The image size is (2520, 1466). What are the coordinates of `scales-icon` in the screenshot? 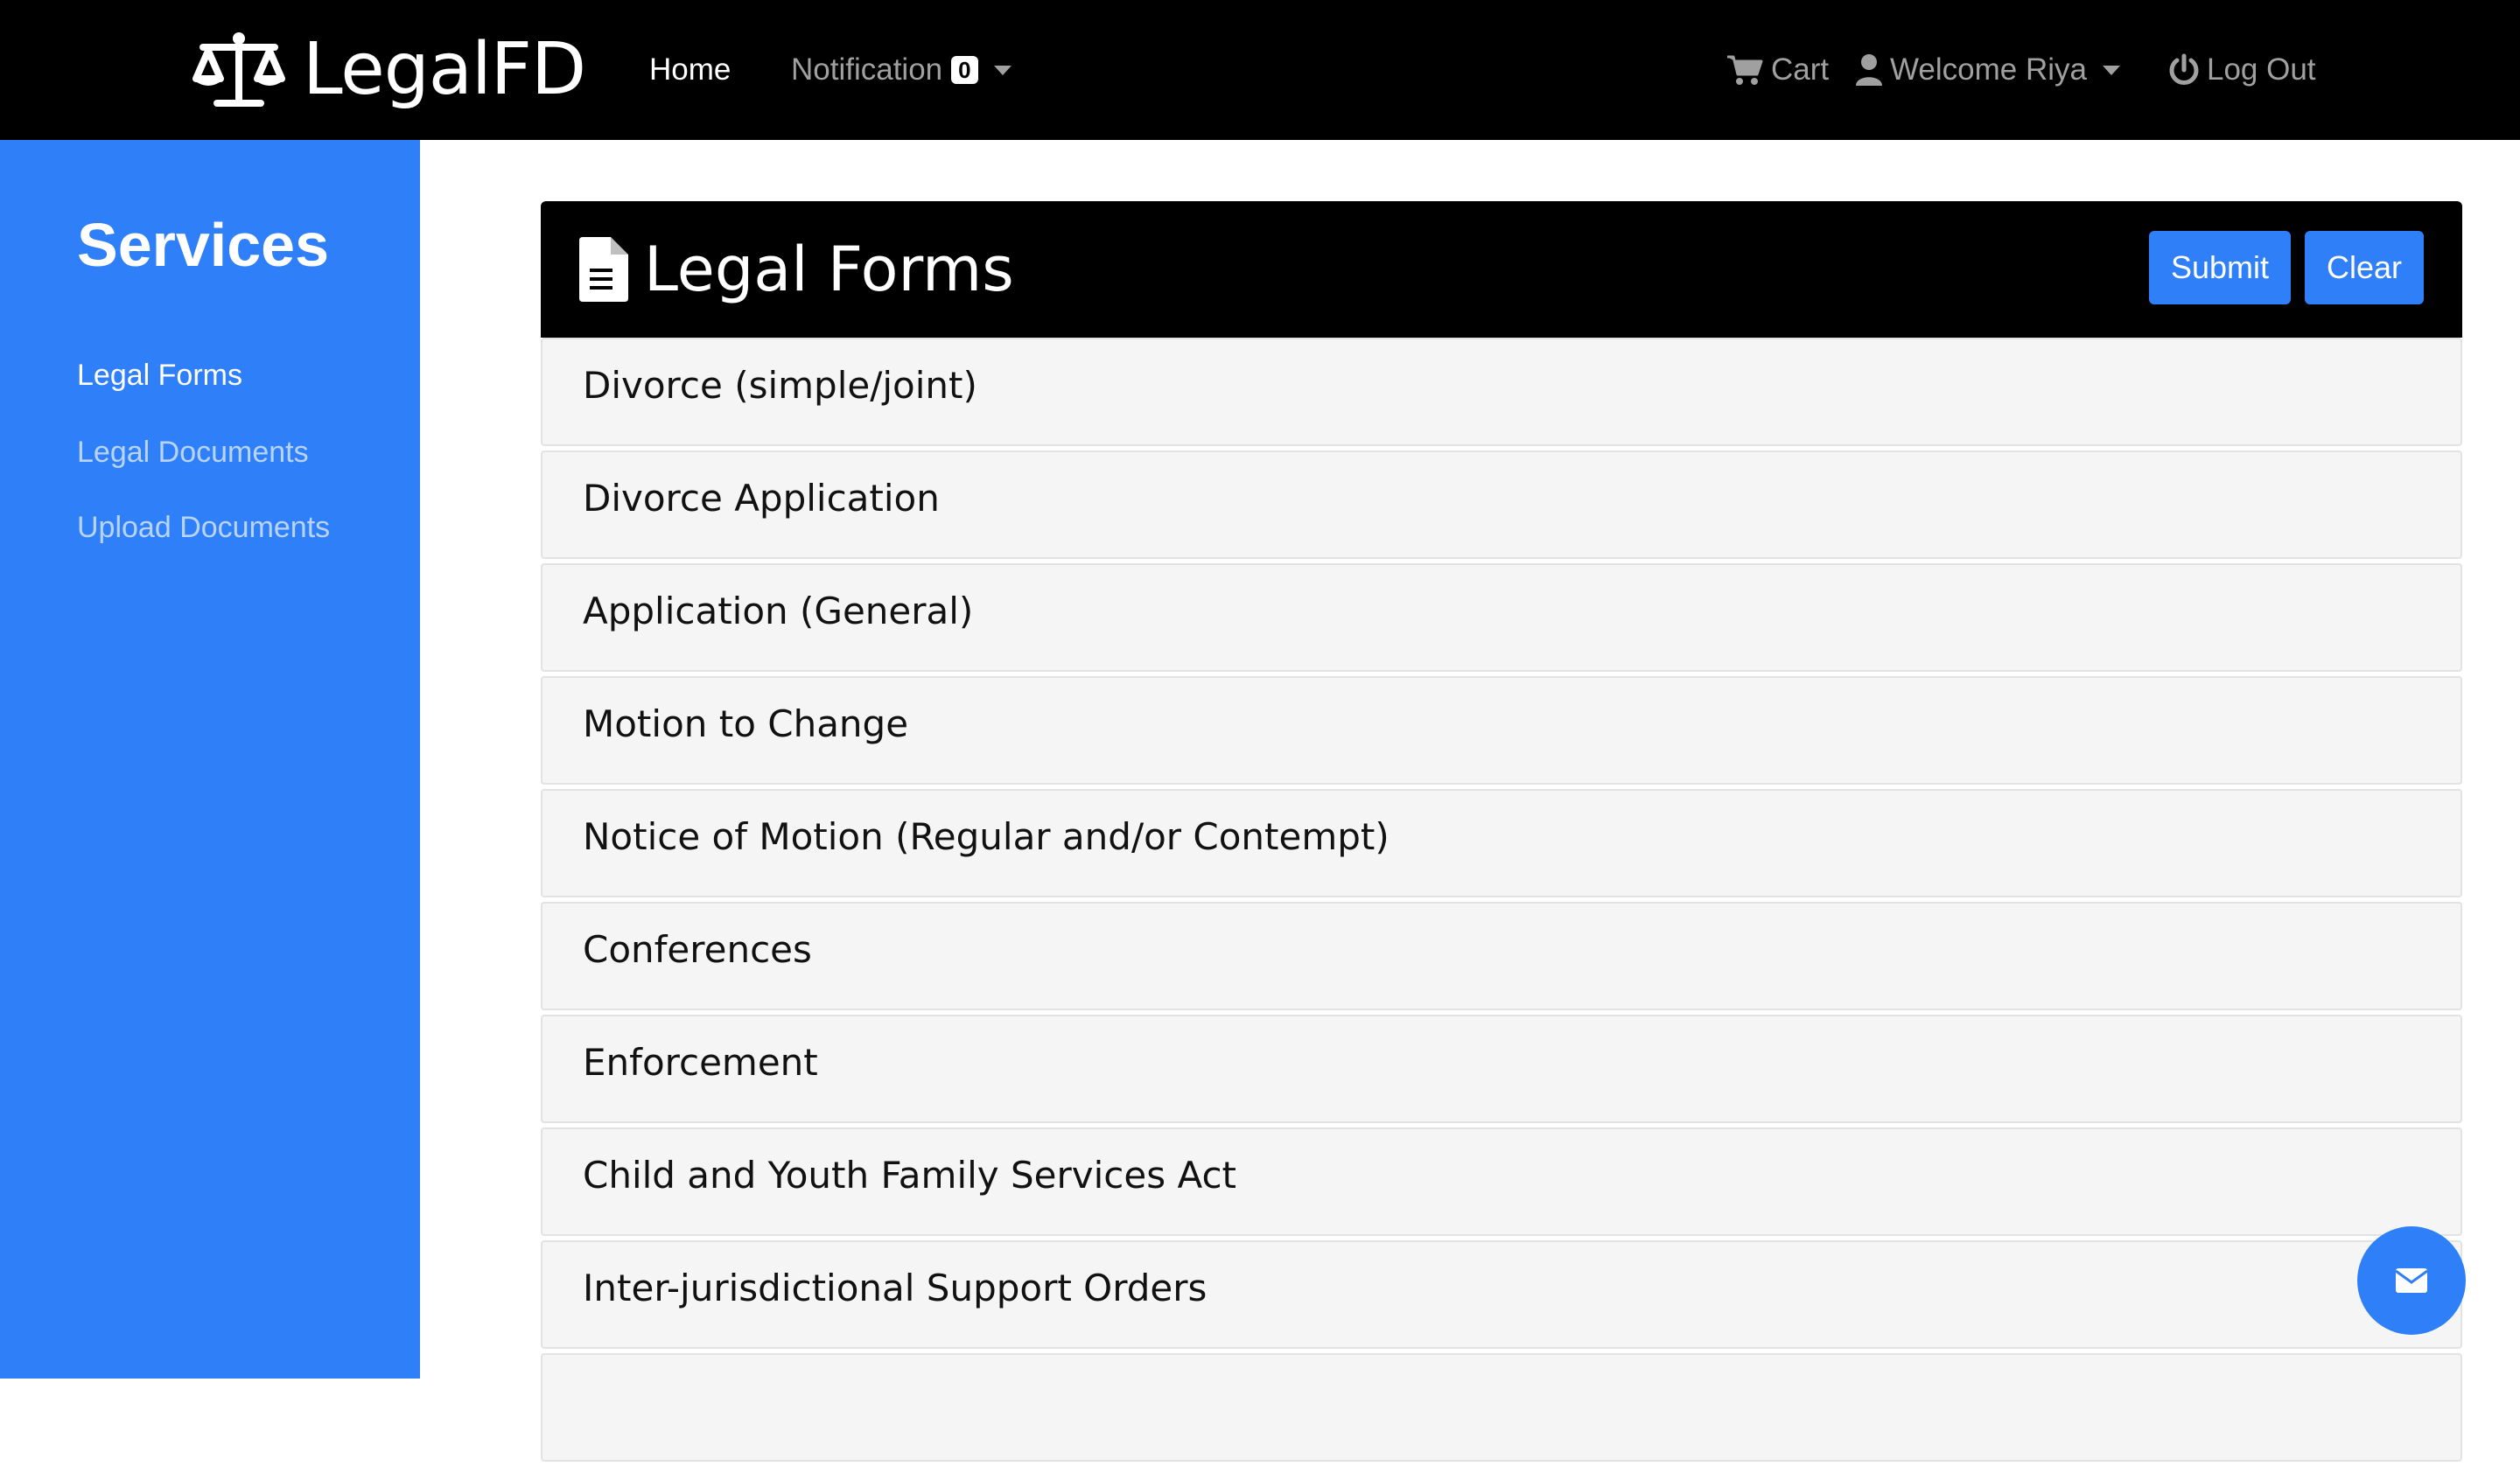 It's located at (238, 69).